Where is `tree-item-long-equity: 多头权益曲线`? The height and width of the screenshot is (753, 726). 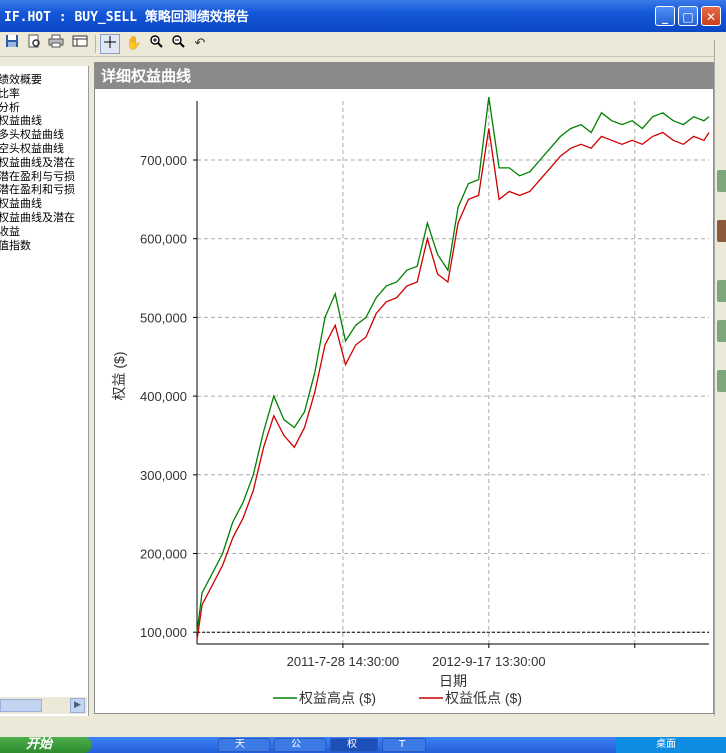 tree-item-long-equity: 多头权益曲线 is located at coordinates (44, 136).